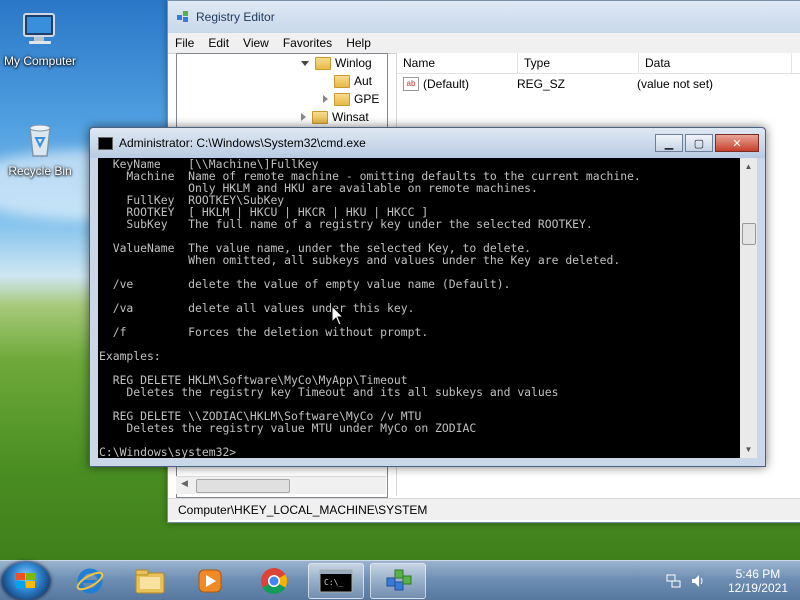  I want to click on clock: 5:46 PM 12/19/2021, so click(758, 581).